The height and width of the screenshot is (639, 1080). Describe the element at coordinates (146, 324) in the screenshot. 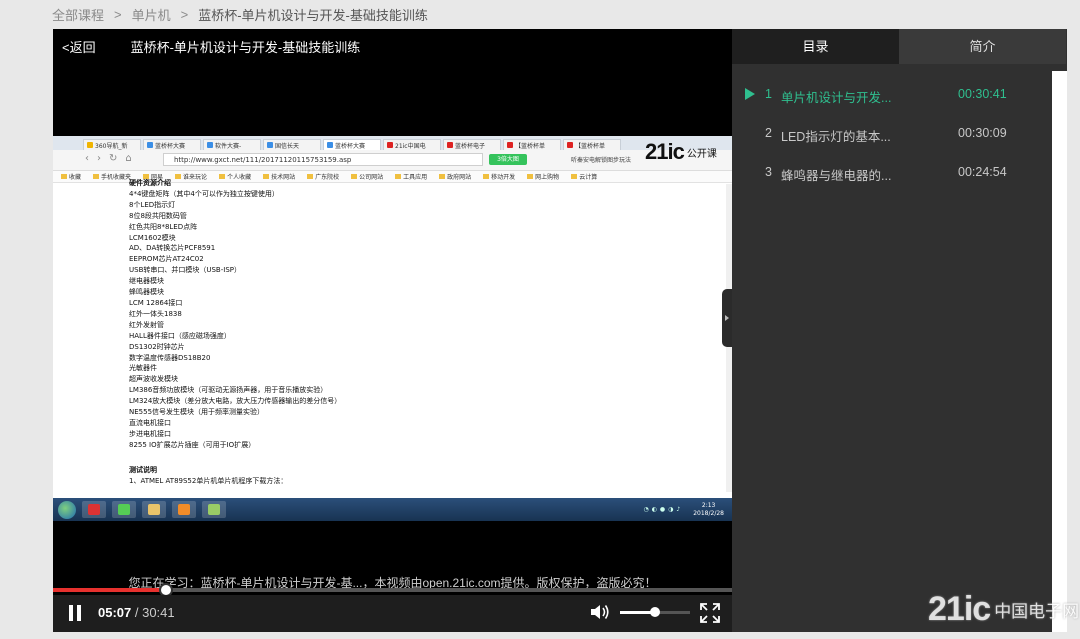

I see `spec-line: 红外发射管` at that location.